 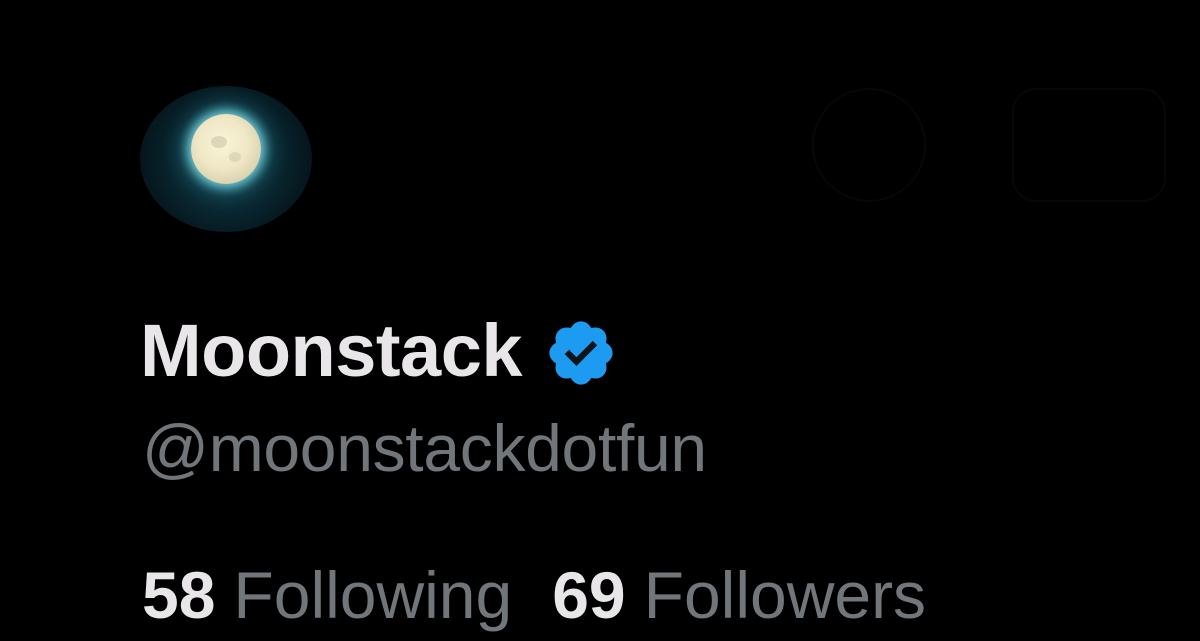 What do you see at coordinates (1089, 145) in the screenshot?
I see `follow-button` at bounding box center [1089, 145].